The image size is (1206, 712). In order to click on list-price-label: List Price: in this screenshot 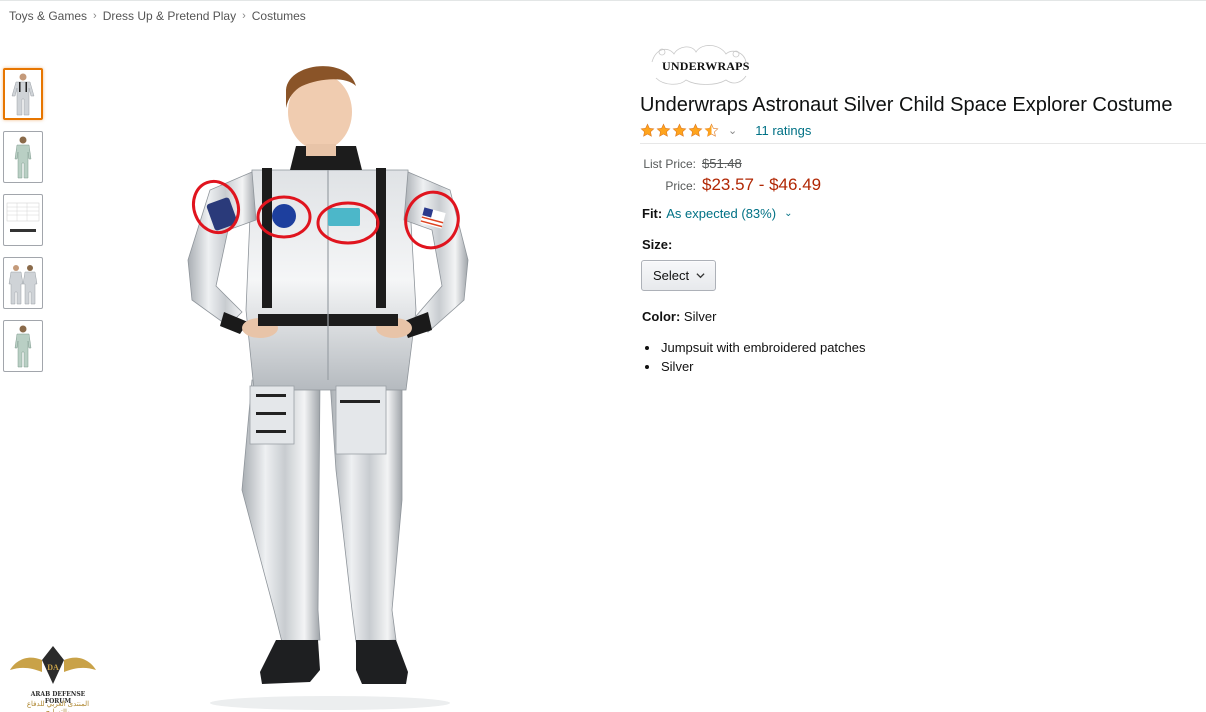, I will do `click(669, 164)`.